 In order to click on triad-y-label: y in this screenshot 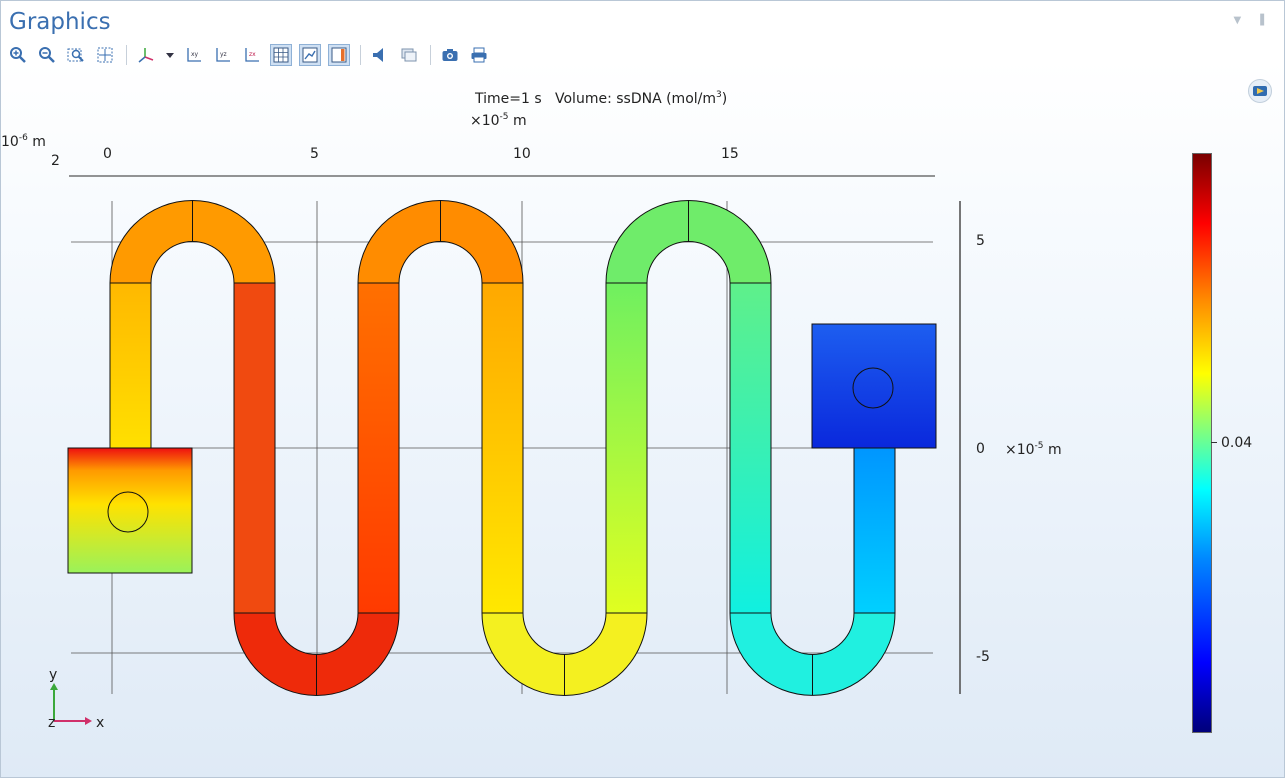, I will do `click(53, 675)`.